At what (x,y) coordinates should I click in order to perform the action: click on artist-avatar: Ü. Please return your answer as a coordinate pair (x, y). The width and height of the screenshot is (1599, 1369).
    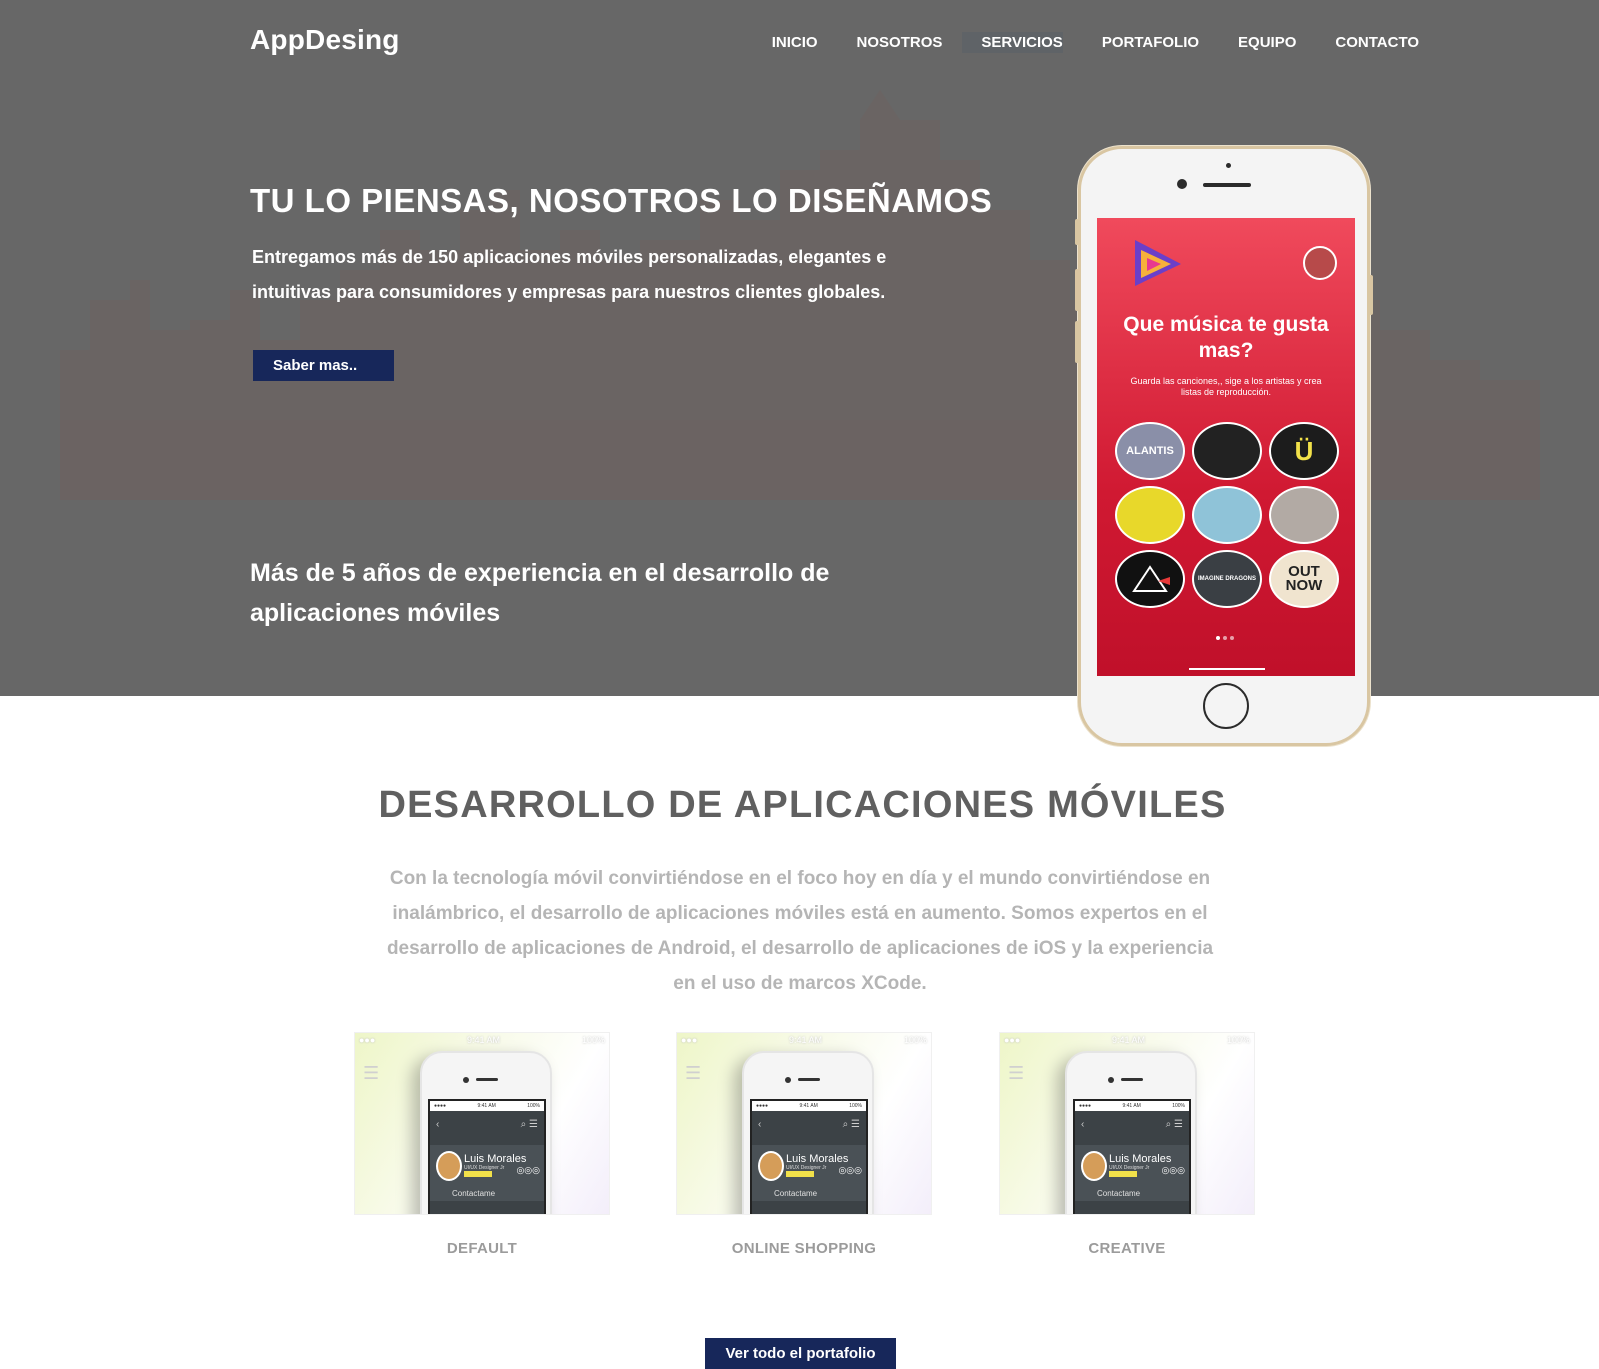
    Looking at the image, I should click on (1304, 451).